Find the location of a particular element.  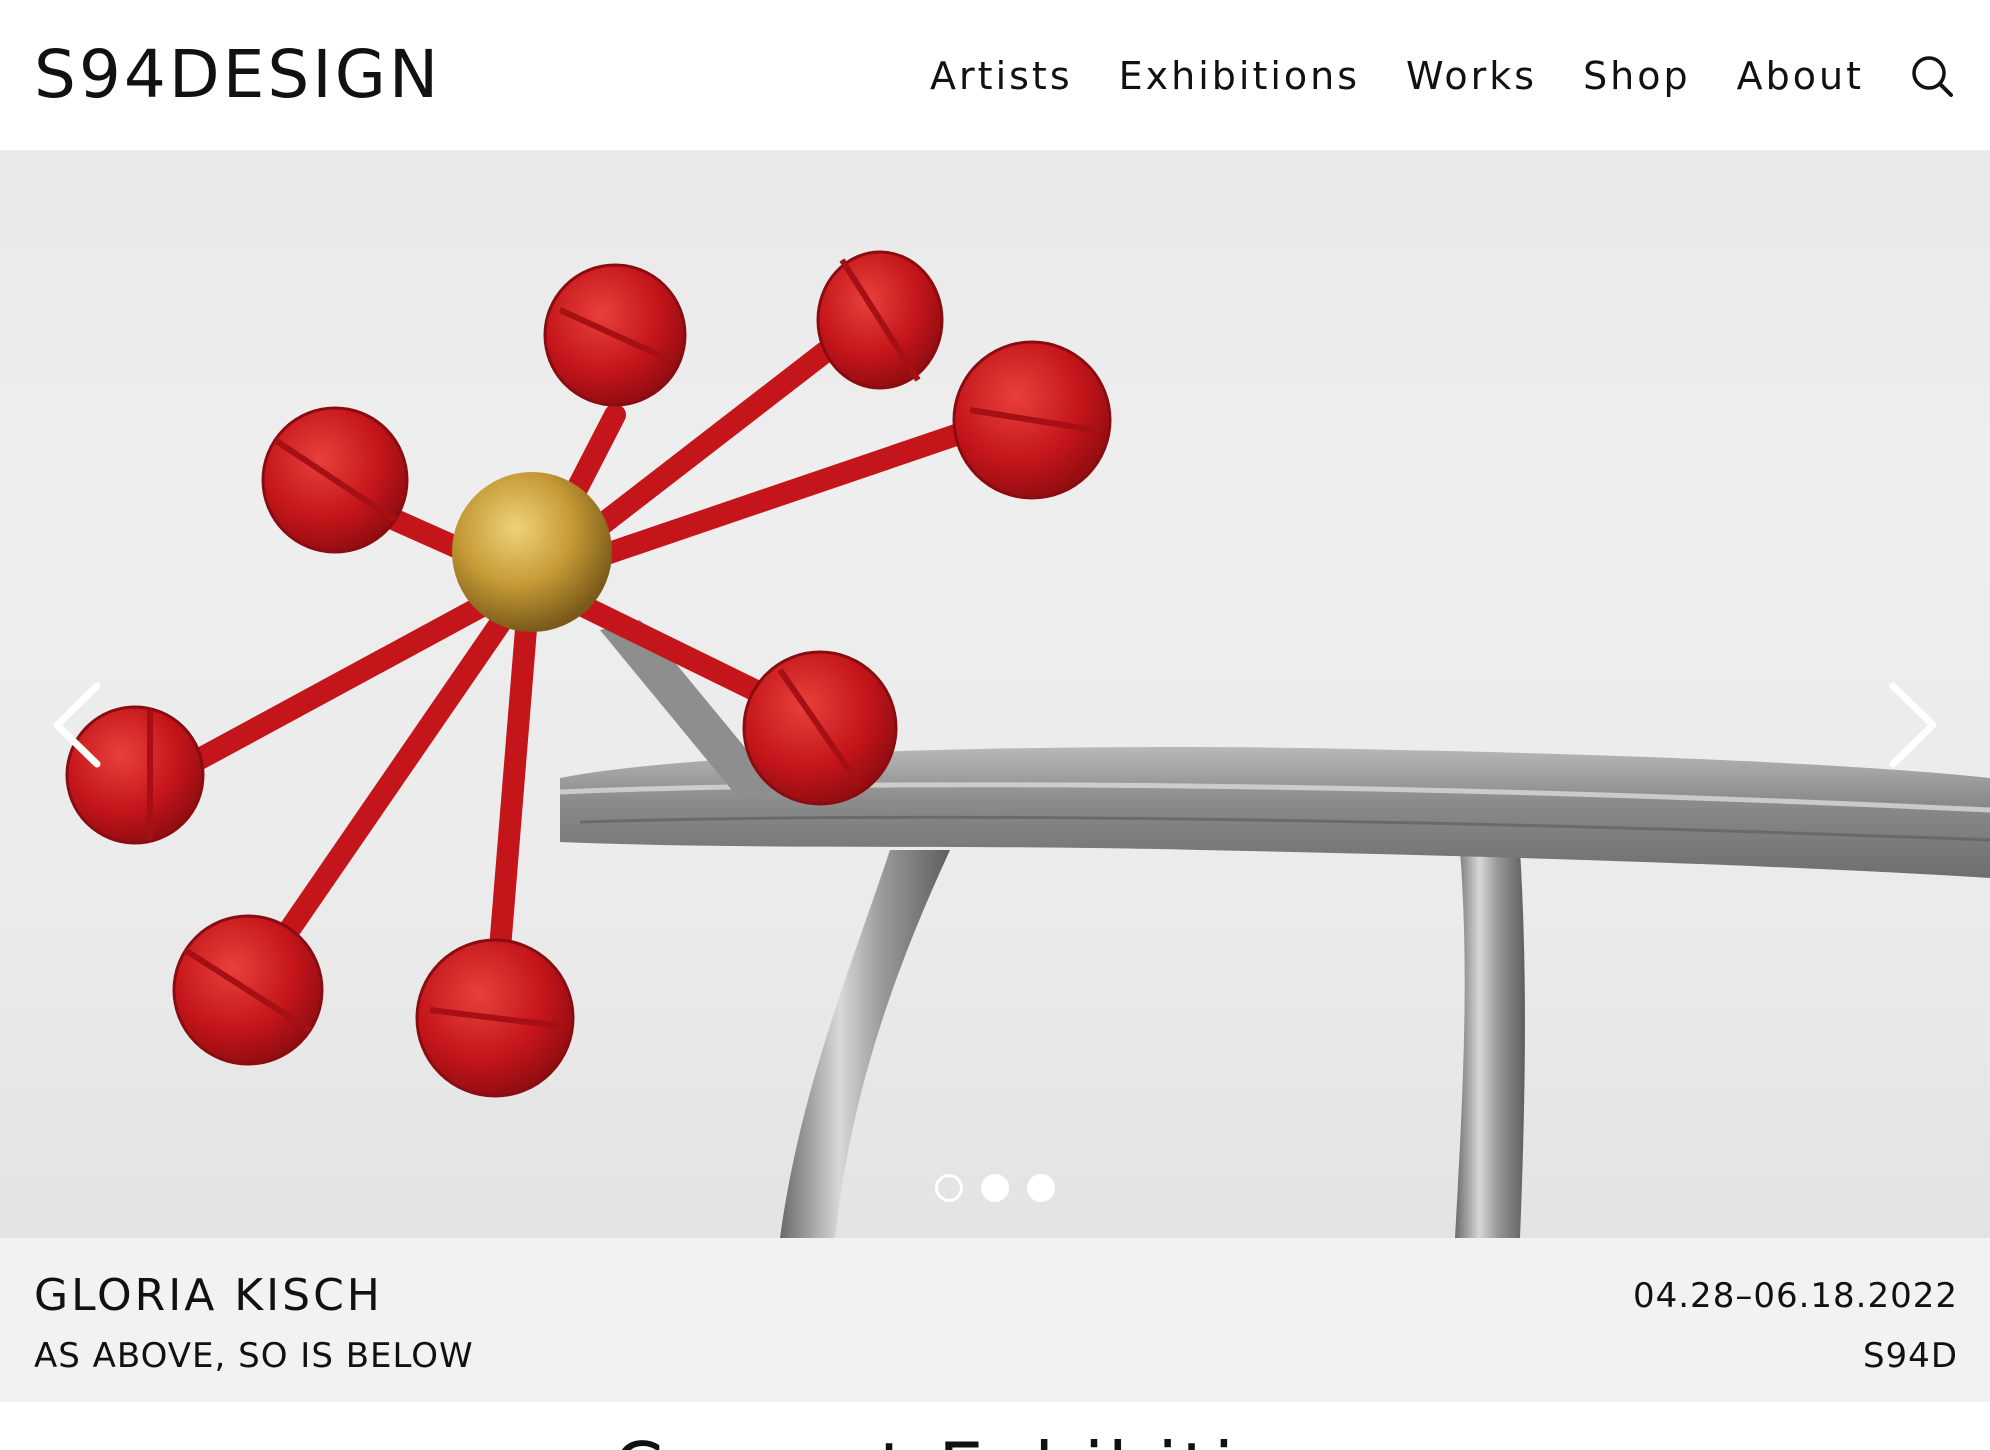

prev-slide-button is located at coordinates (76, 725).